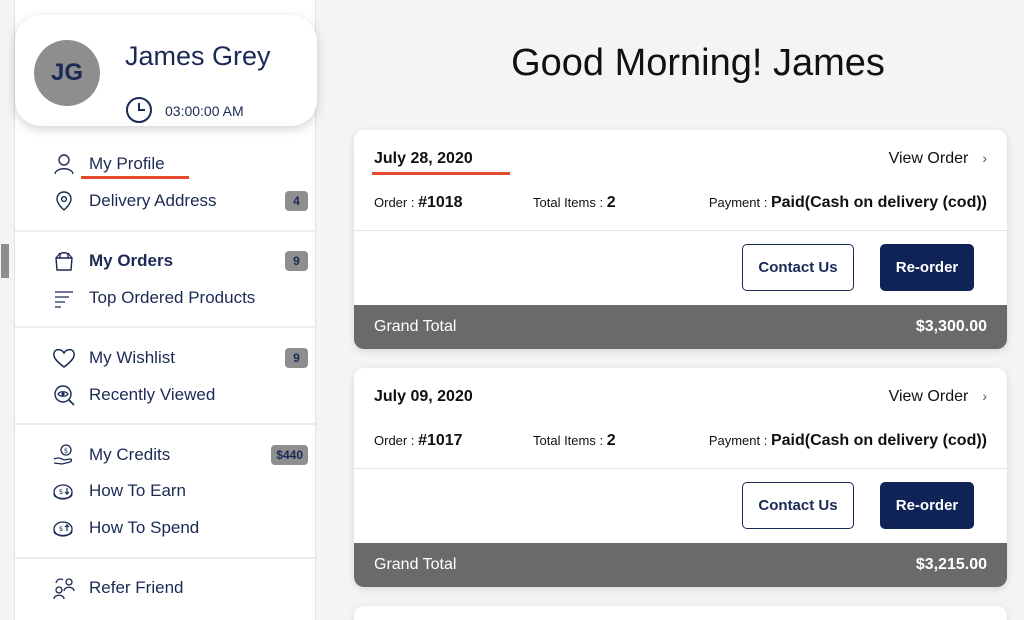 This screenshot has height=620, width=1024. What do you see at coordinates (289, 455) in the screenshot?
I see `credits-badge: $440` at bounding box center [289, 455].